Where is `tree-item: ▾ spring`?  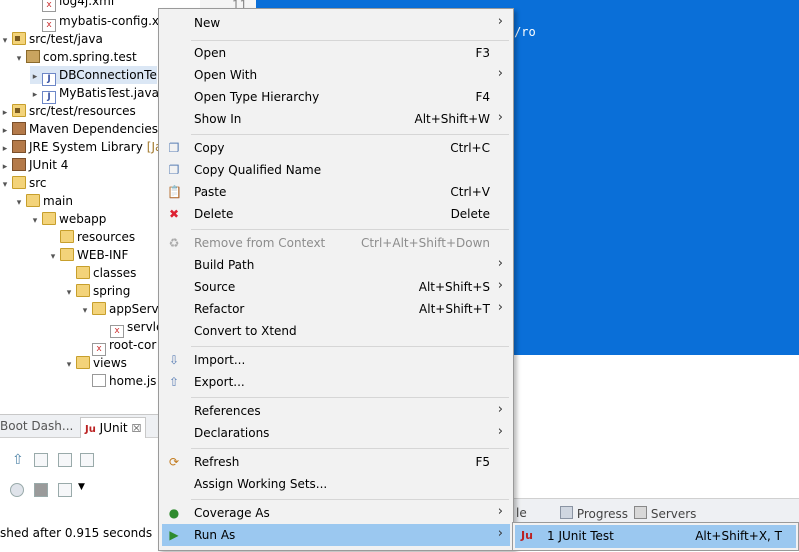 tree-item: ▾ spring is located at coordinates (97, 291).